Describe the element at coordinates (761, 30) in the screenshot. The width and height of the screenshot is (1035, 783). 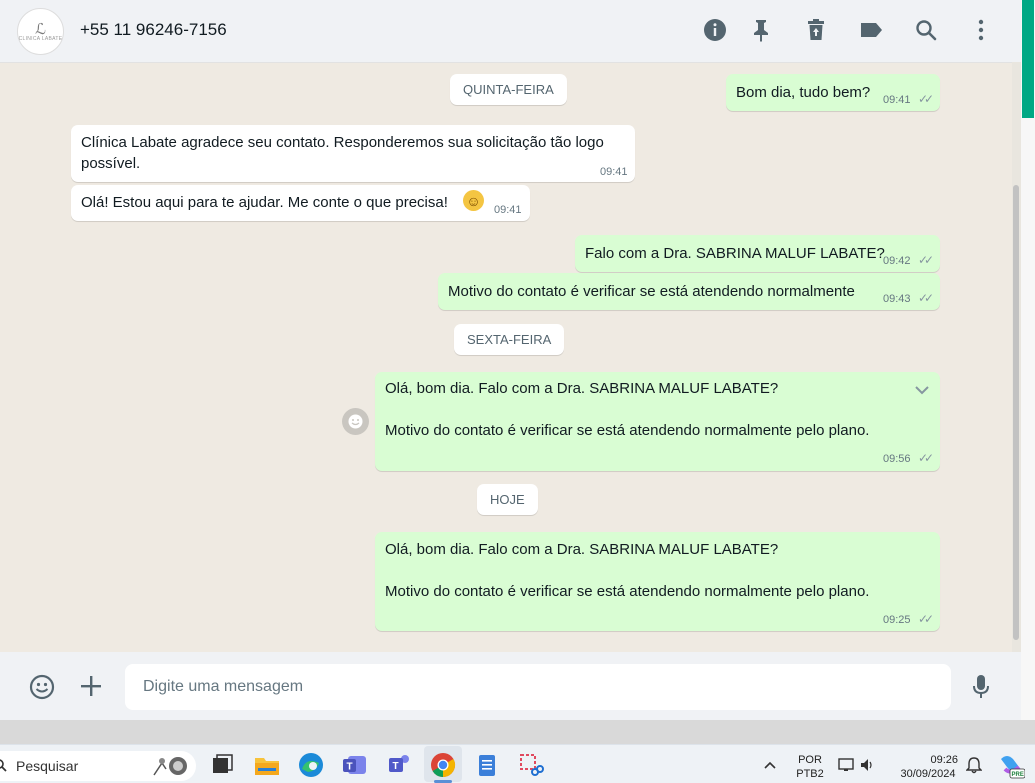
I see `pin-icon` at that location.